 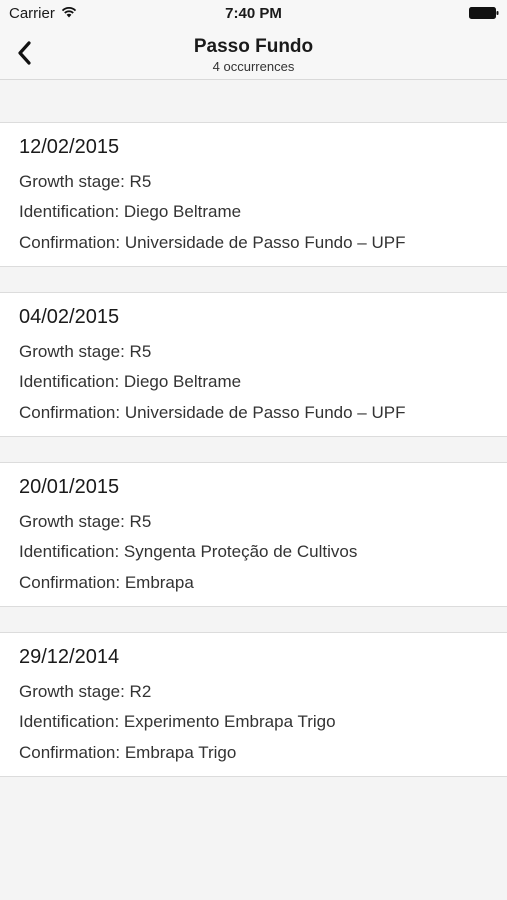 I want to click on occurrence-date: 12/02/2015, so click(x=69, y=147).